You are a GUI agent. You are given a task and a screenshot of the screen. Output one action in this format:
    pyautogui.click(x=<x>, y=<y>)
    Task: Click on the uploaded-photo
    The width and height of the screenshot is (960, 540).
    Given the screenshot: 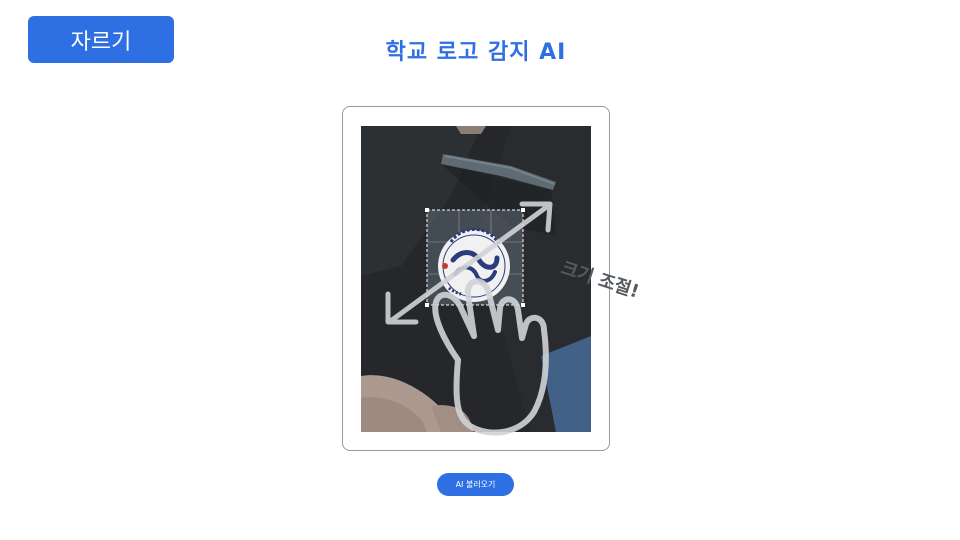 What is the action you would take?
    pyautogui.click(x=476, y=279)
    